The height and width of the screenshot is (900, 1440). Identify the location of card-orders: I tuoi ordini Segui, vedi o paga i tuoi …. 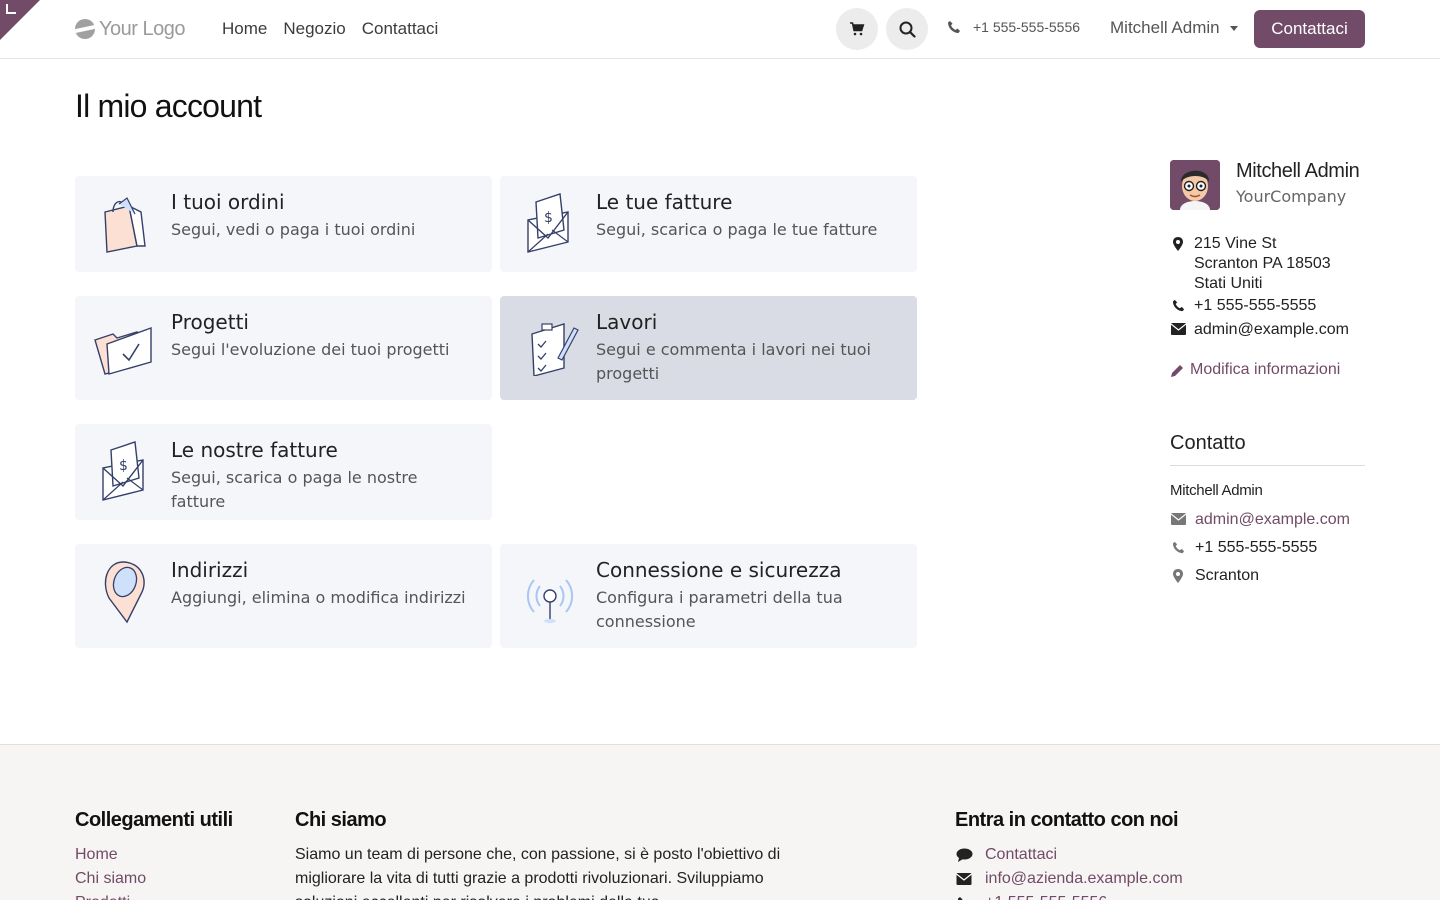
(283, 224).